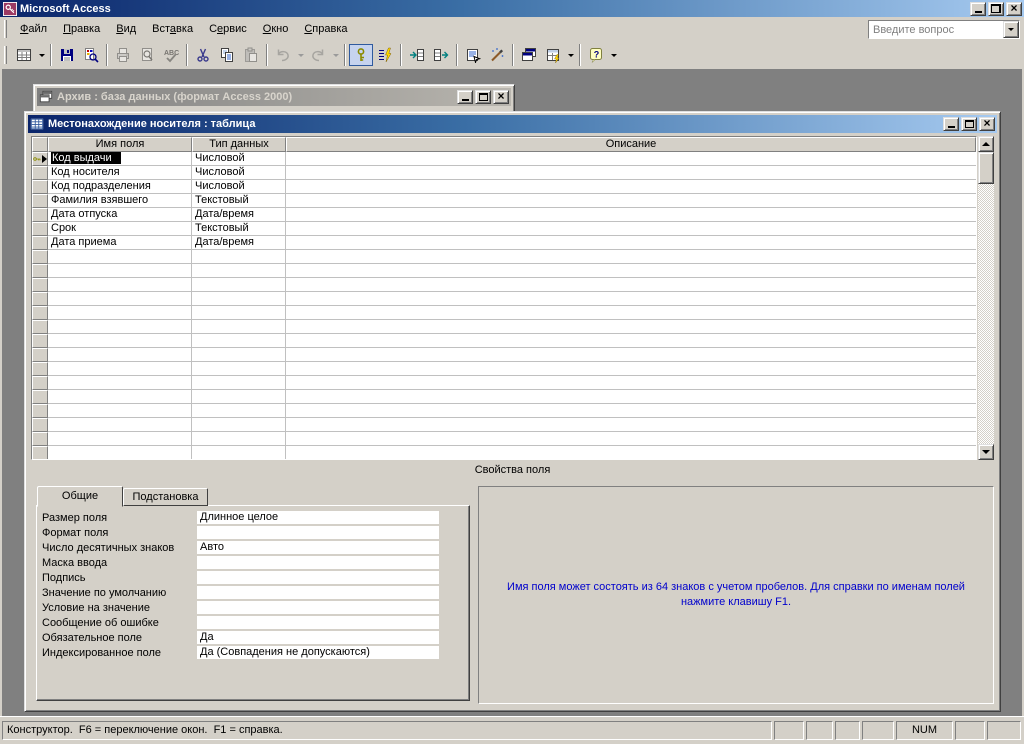  What do you see at coordinates (497, 55) in the screenshot?
I see `build-button` at bounding box center [497, 55].